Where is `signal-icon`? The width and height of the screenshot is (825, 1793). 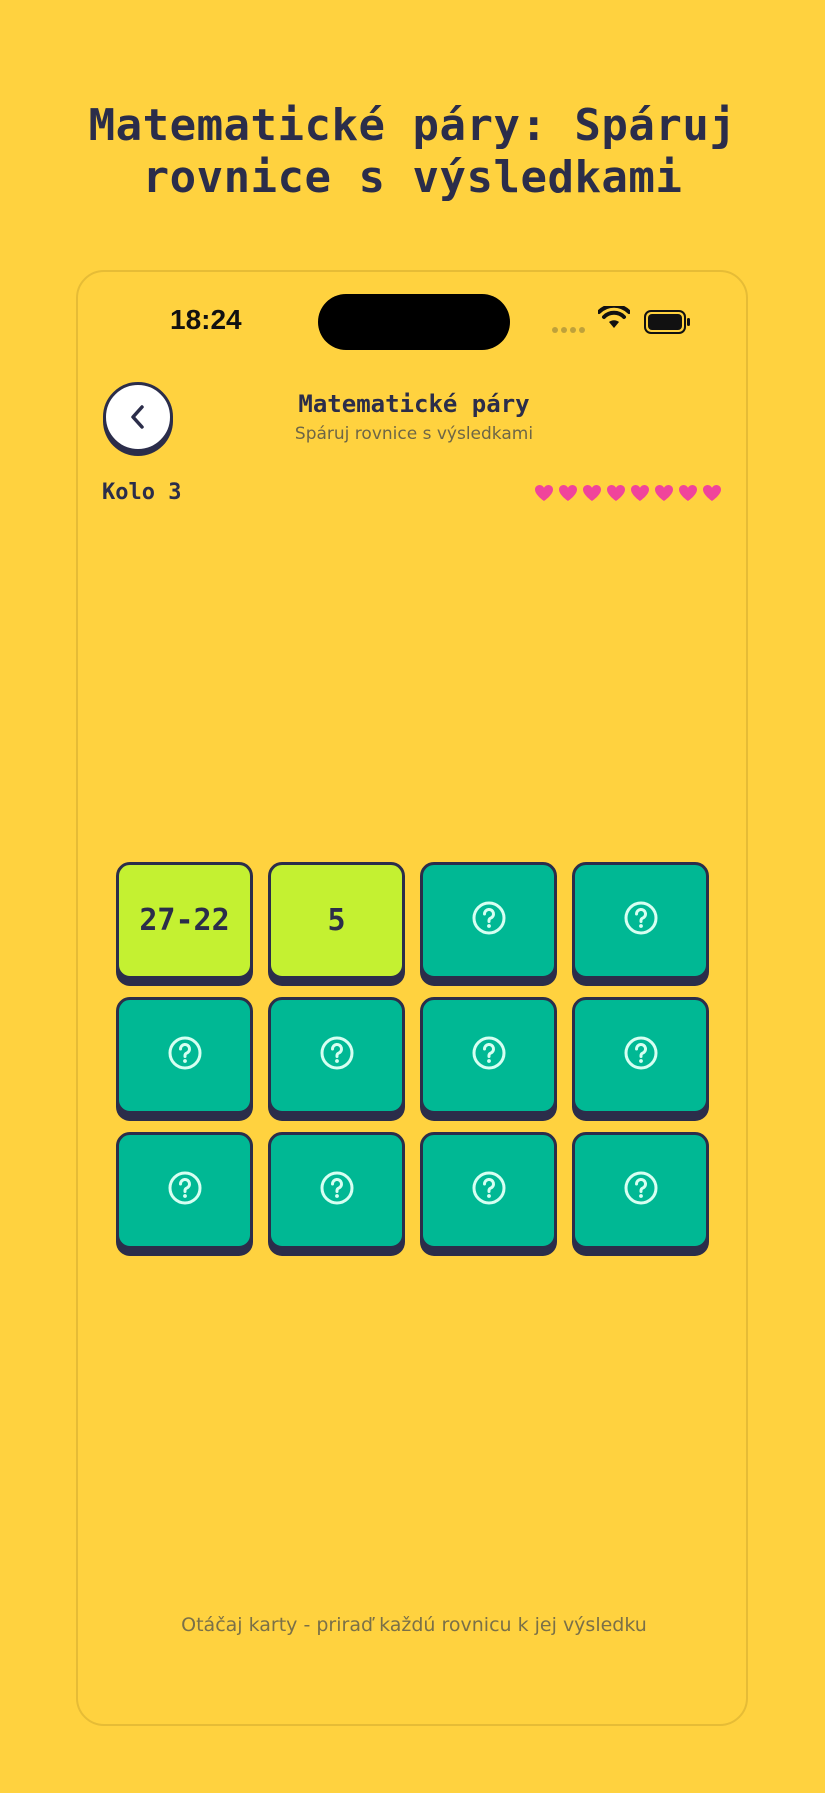
signal-icon is located at coordinates (570, 329).